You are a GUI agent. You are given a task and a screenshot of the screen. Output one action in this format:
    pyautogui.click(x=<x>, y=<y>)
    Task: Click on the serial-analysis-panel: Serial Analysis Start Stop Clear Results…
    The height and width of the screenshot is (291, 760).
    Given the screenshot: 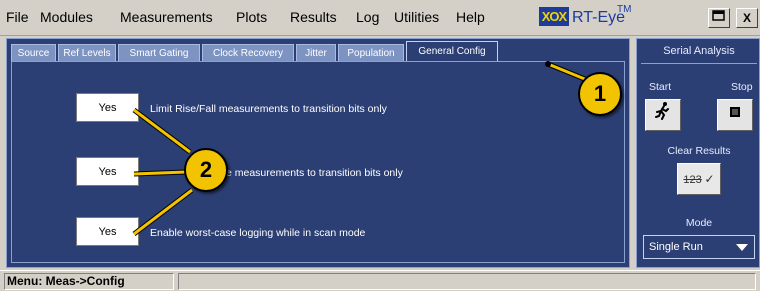 What is the action you would take?
    pyautogui.click(x=698, y=153)
    